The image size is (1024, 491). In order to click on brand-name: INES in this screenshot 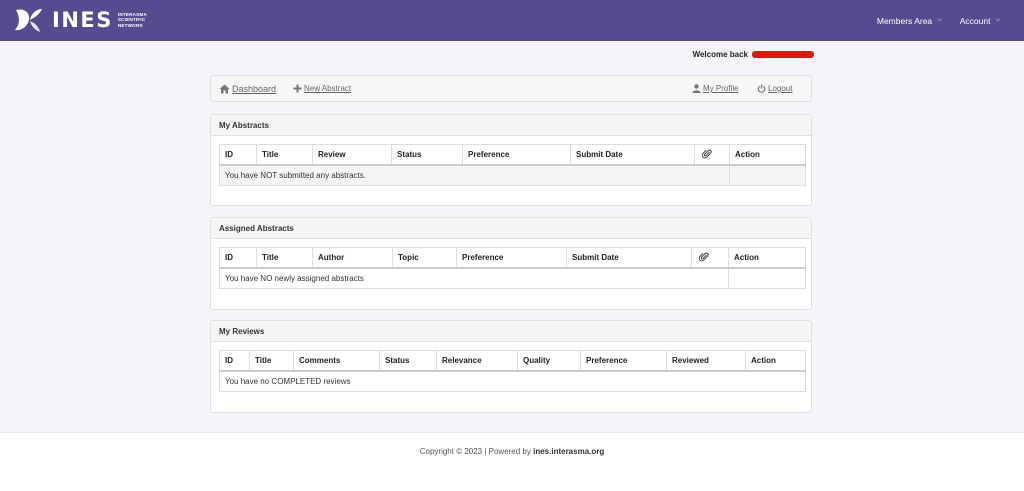, I will do `click(82, 20)`.